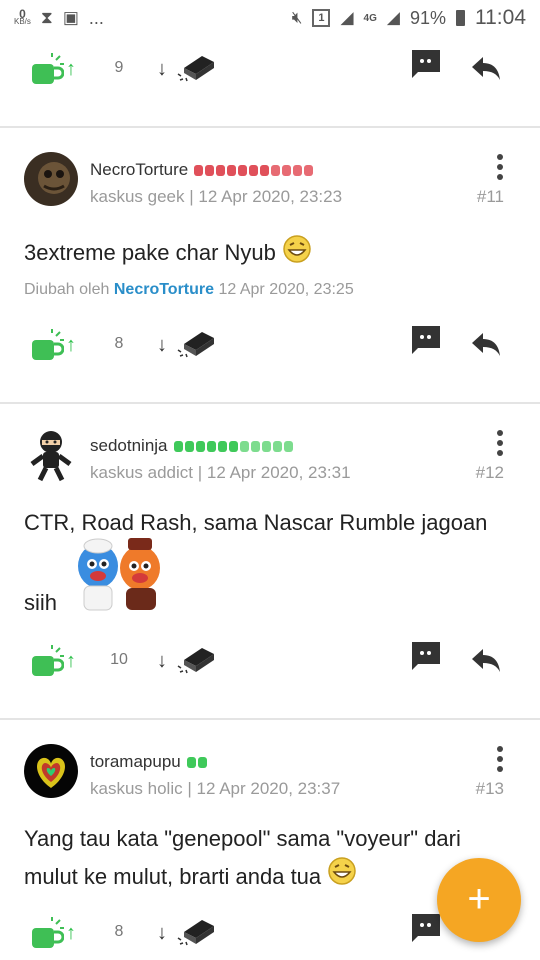 This screenshot has height=960, width=540. I want to click on post-timestamp: 12 Apr 2020, 23:23, so click(270, 196).